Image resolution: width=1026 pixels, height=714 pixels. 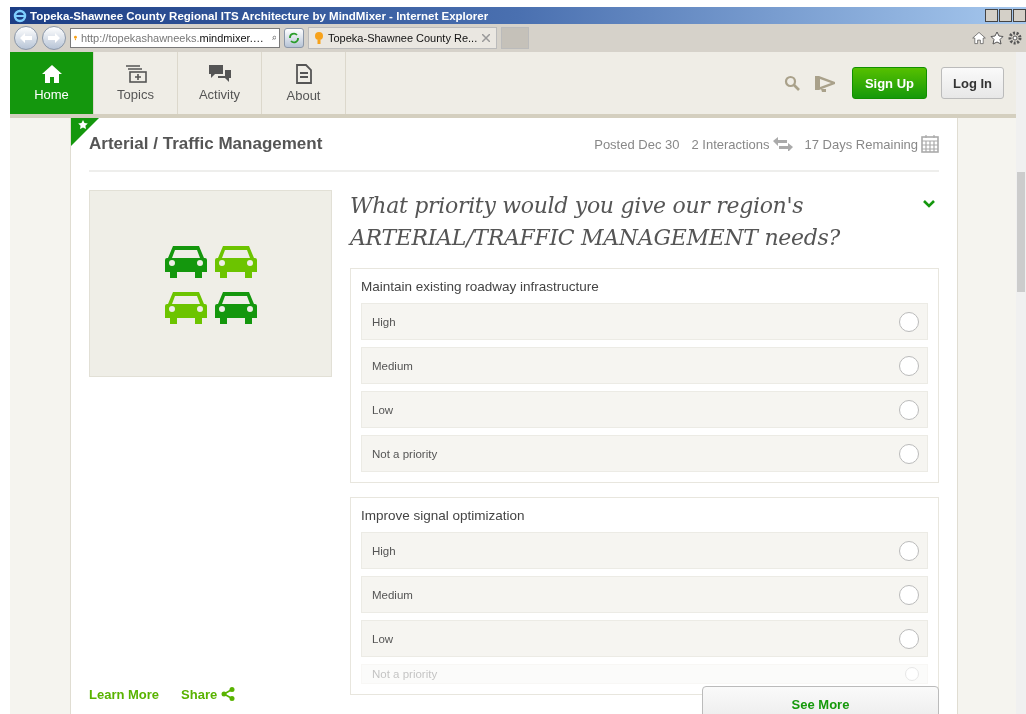 What do you see at coordinates (782, 144) in the screenshot?
I see `swap-arrows-icon` at bounding box center [782, 144].